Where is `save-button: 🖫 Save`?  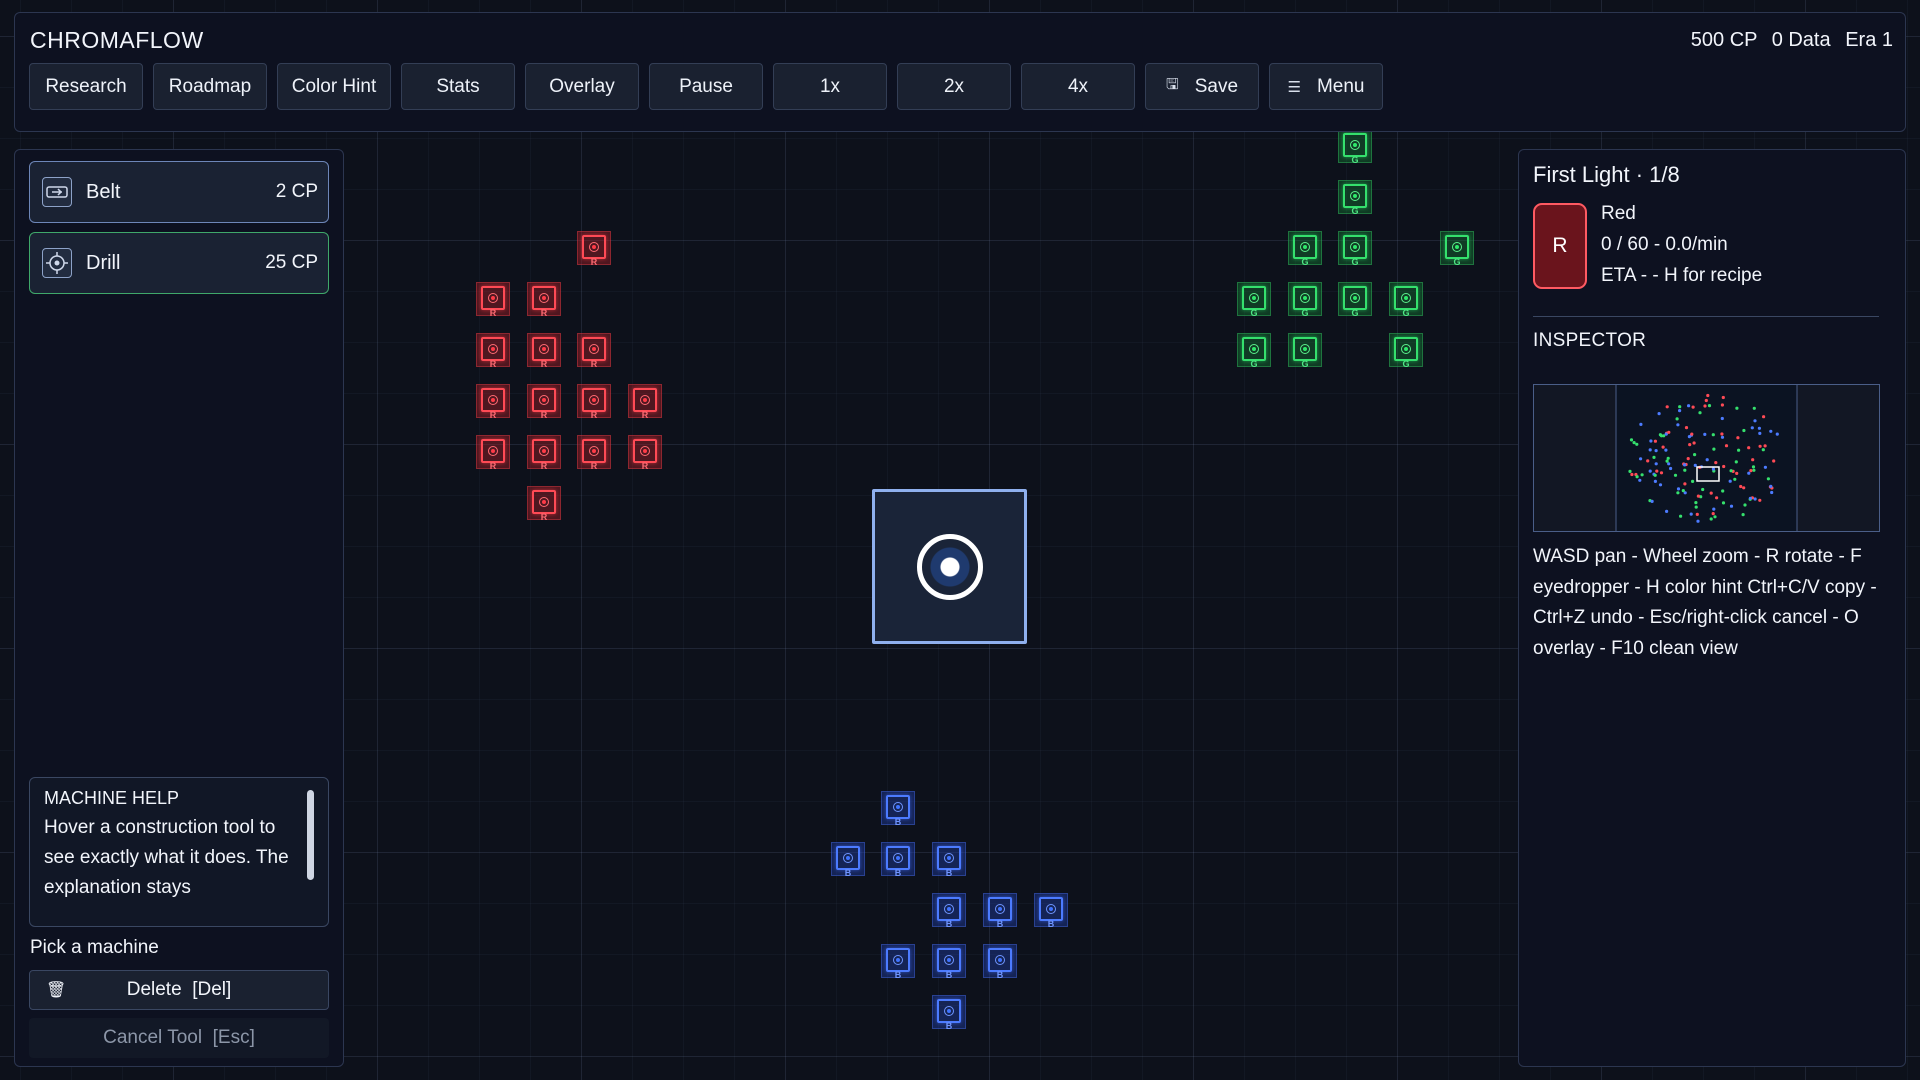 save-button: 🖫 Save is located at coordinates (1202, 86).